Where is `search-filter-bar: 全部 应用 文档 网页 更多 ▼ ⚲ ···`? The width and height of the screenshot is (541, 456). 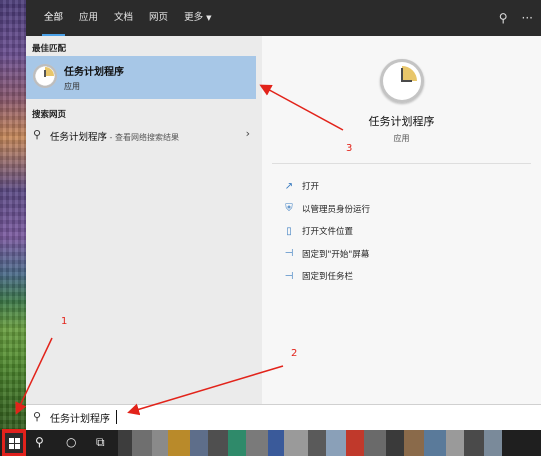 search-filter-bar: 全部 应用 文档 网页 更多 ▼ ⚲ ··· is located at coordinates (283, 18).